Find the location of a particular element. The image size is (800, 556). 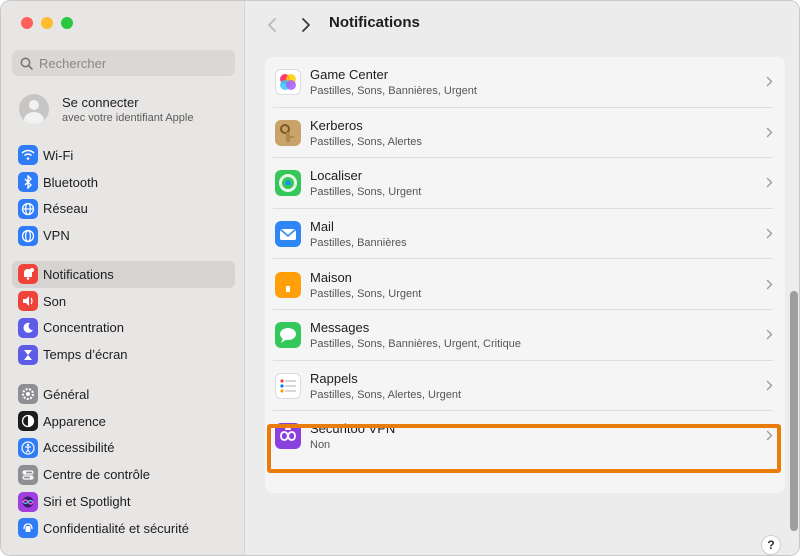

focus-icon is located at coordinates (28, 327).